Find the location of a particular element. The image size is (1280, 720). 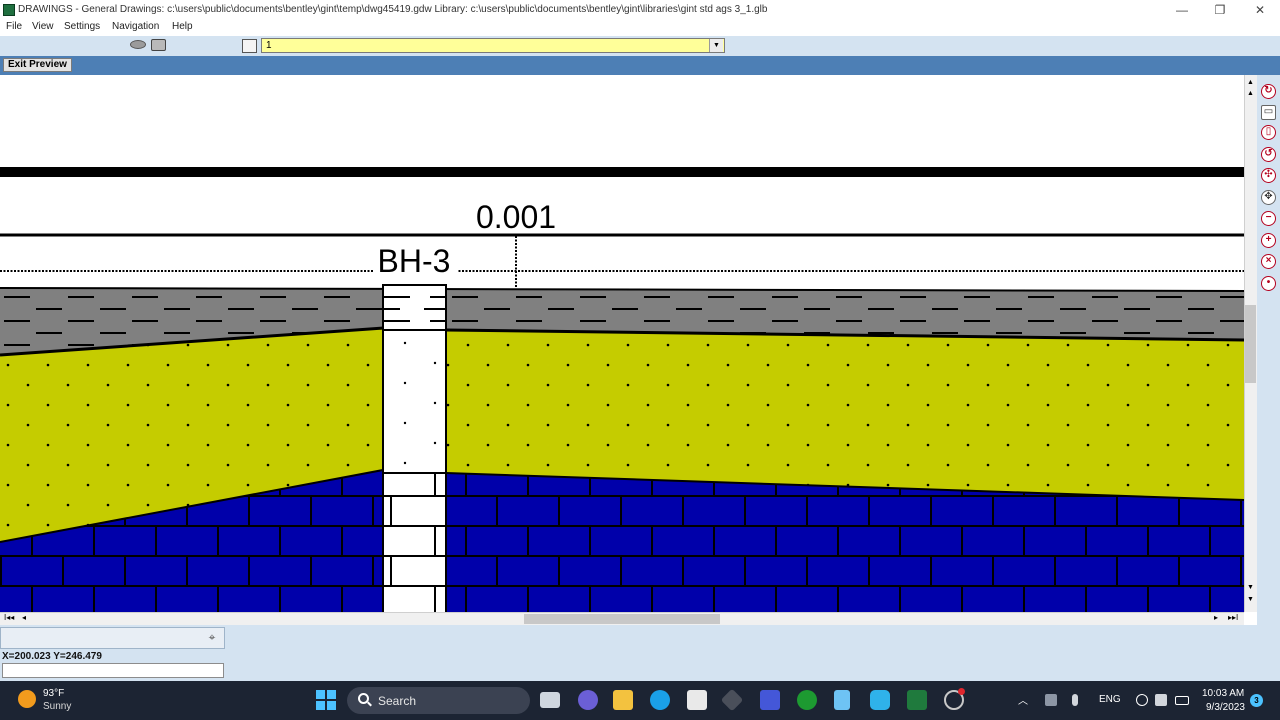

scroll-left-icon: ◂ is located at coordinates (24, 617).